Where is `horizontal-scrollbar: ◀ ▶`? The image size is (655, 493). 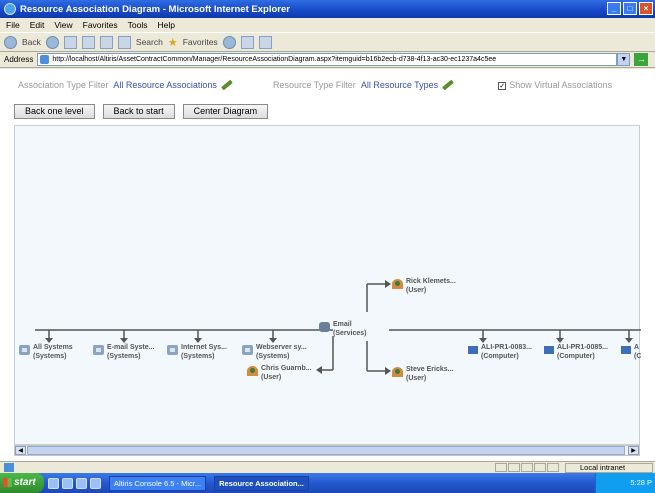 horizontal-scrollbar: ◀ ▶ is located at coordinates (327, 450).